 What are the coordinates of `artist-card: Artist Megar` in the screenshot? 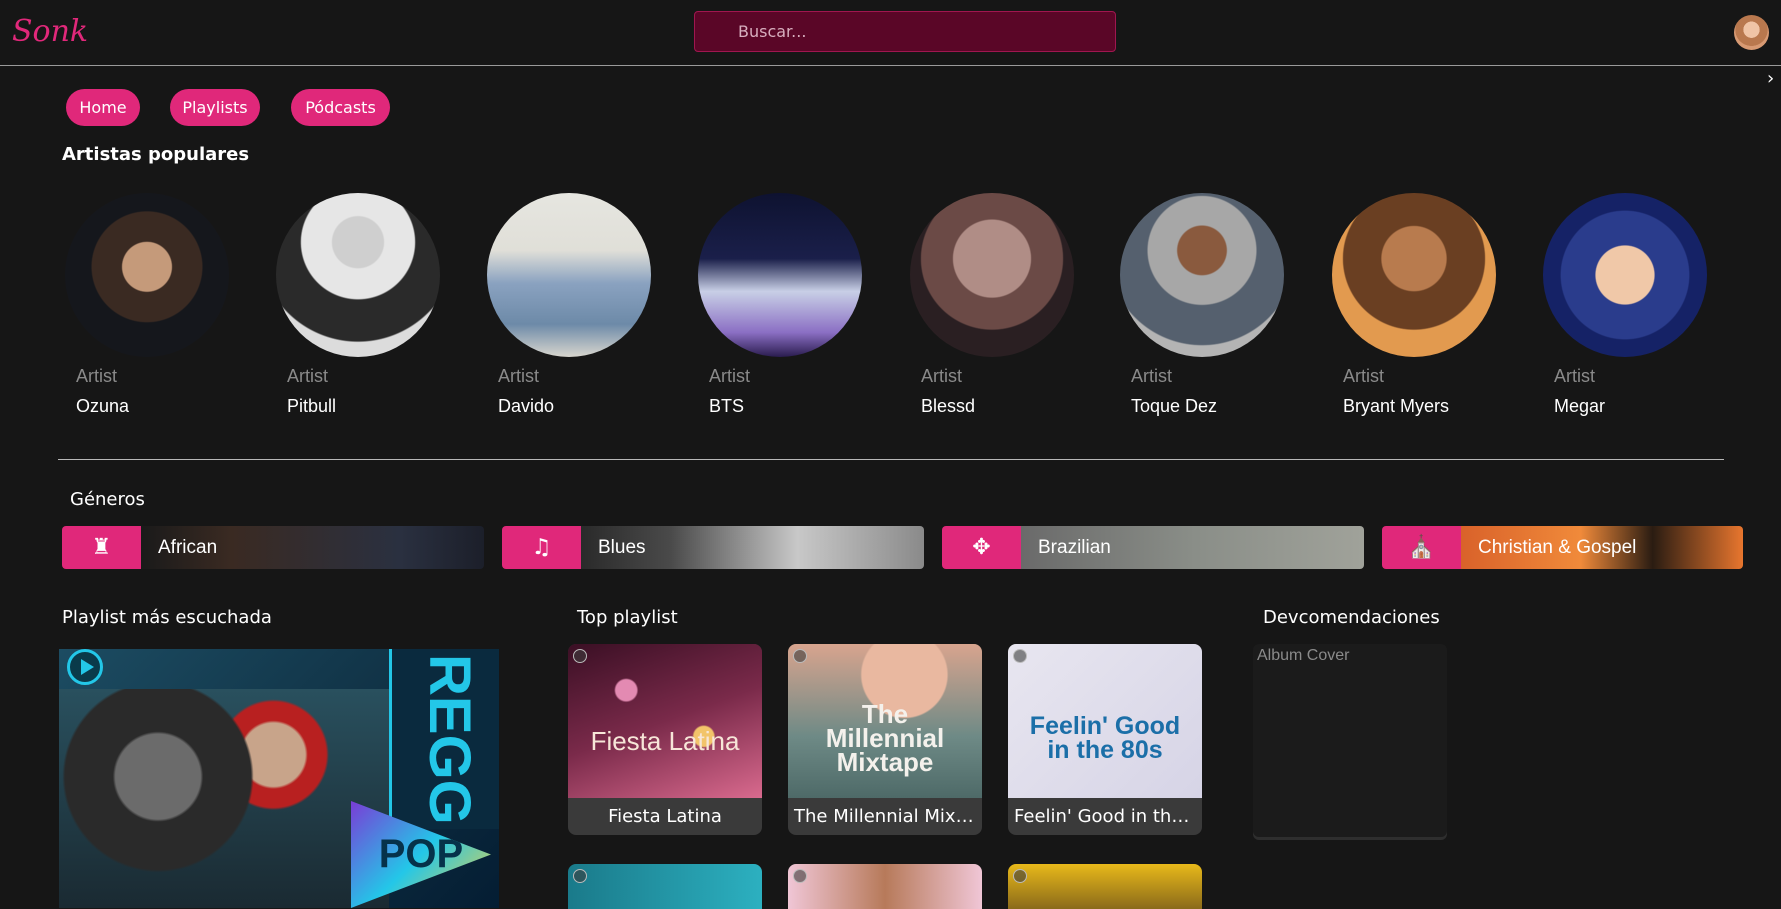 It's located at (1643, 308).